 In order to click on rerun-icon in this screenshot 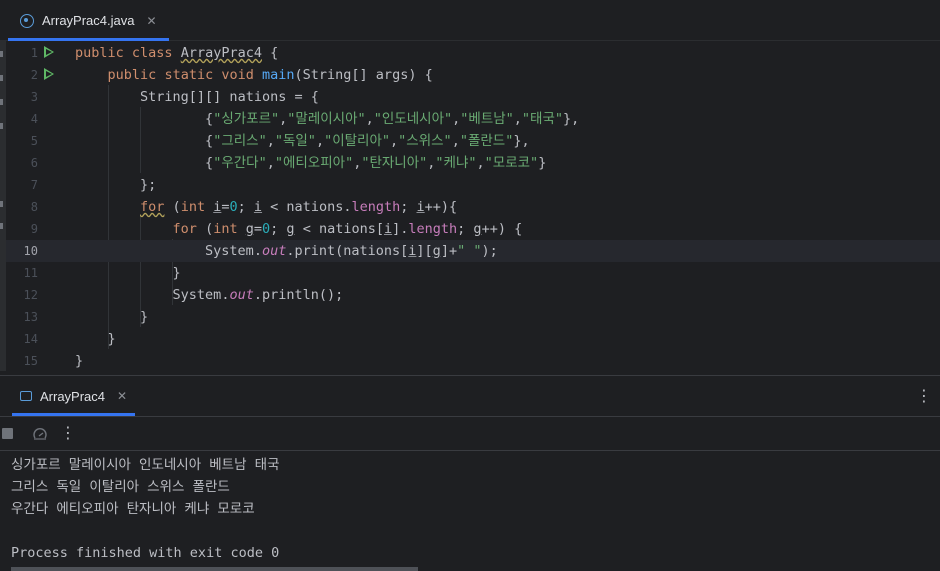, I will do `click(40, 434)`.